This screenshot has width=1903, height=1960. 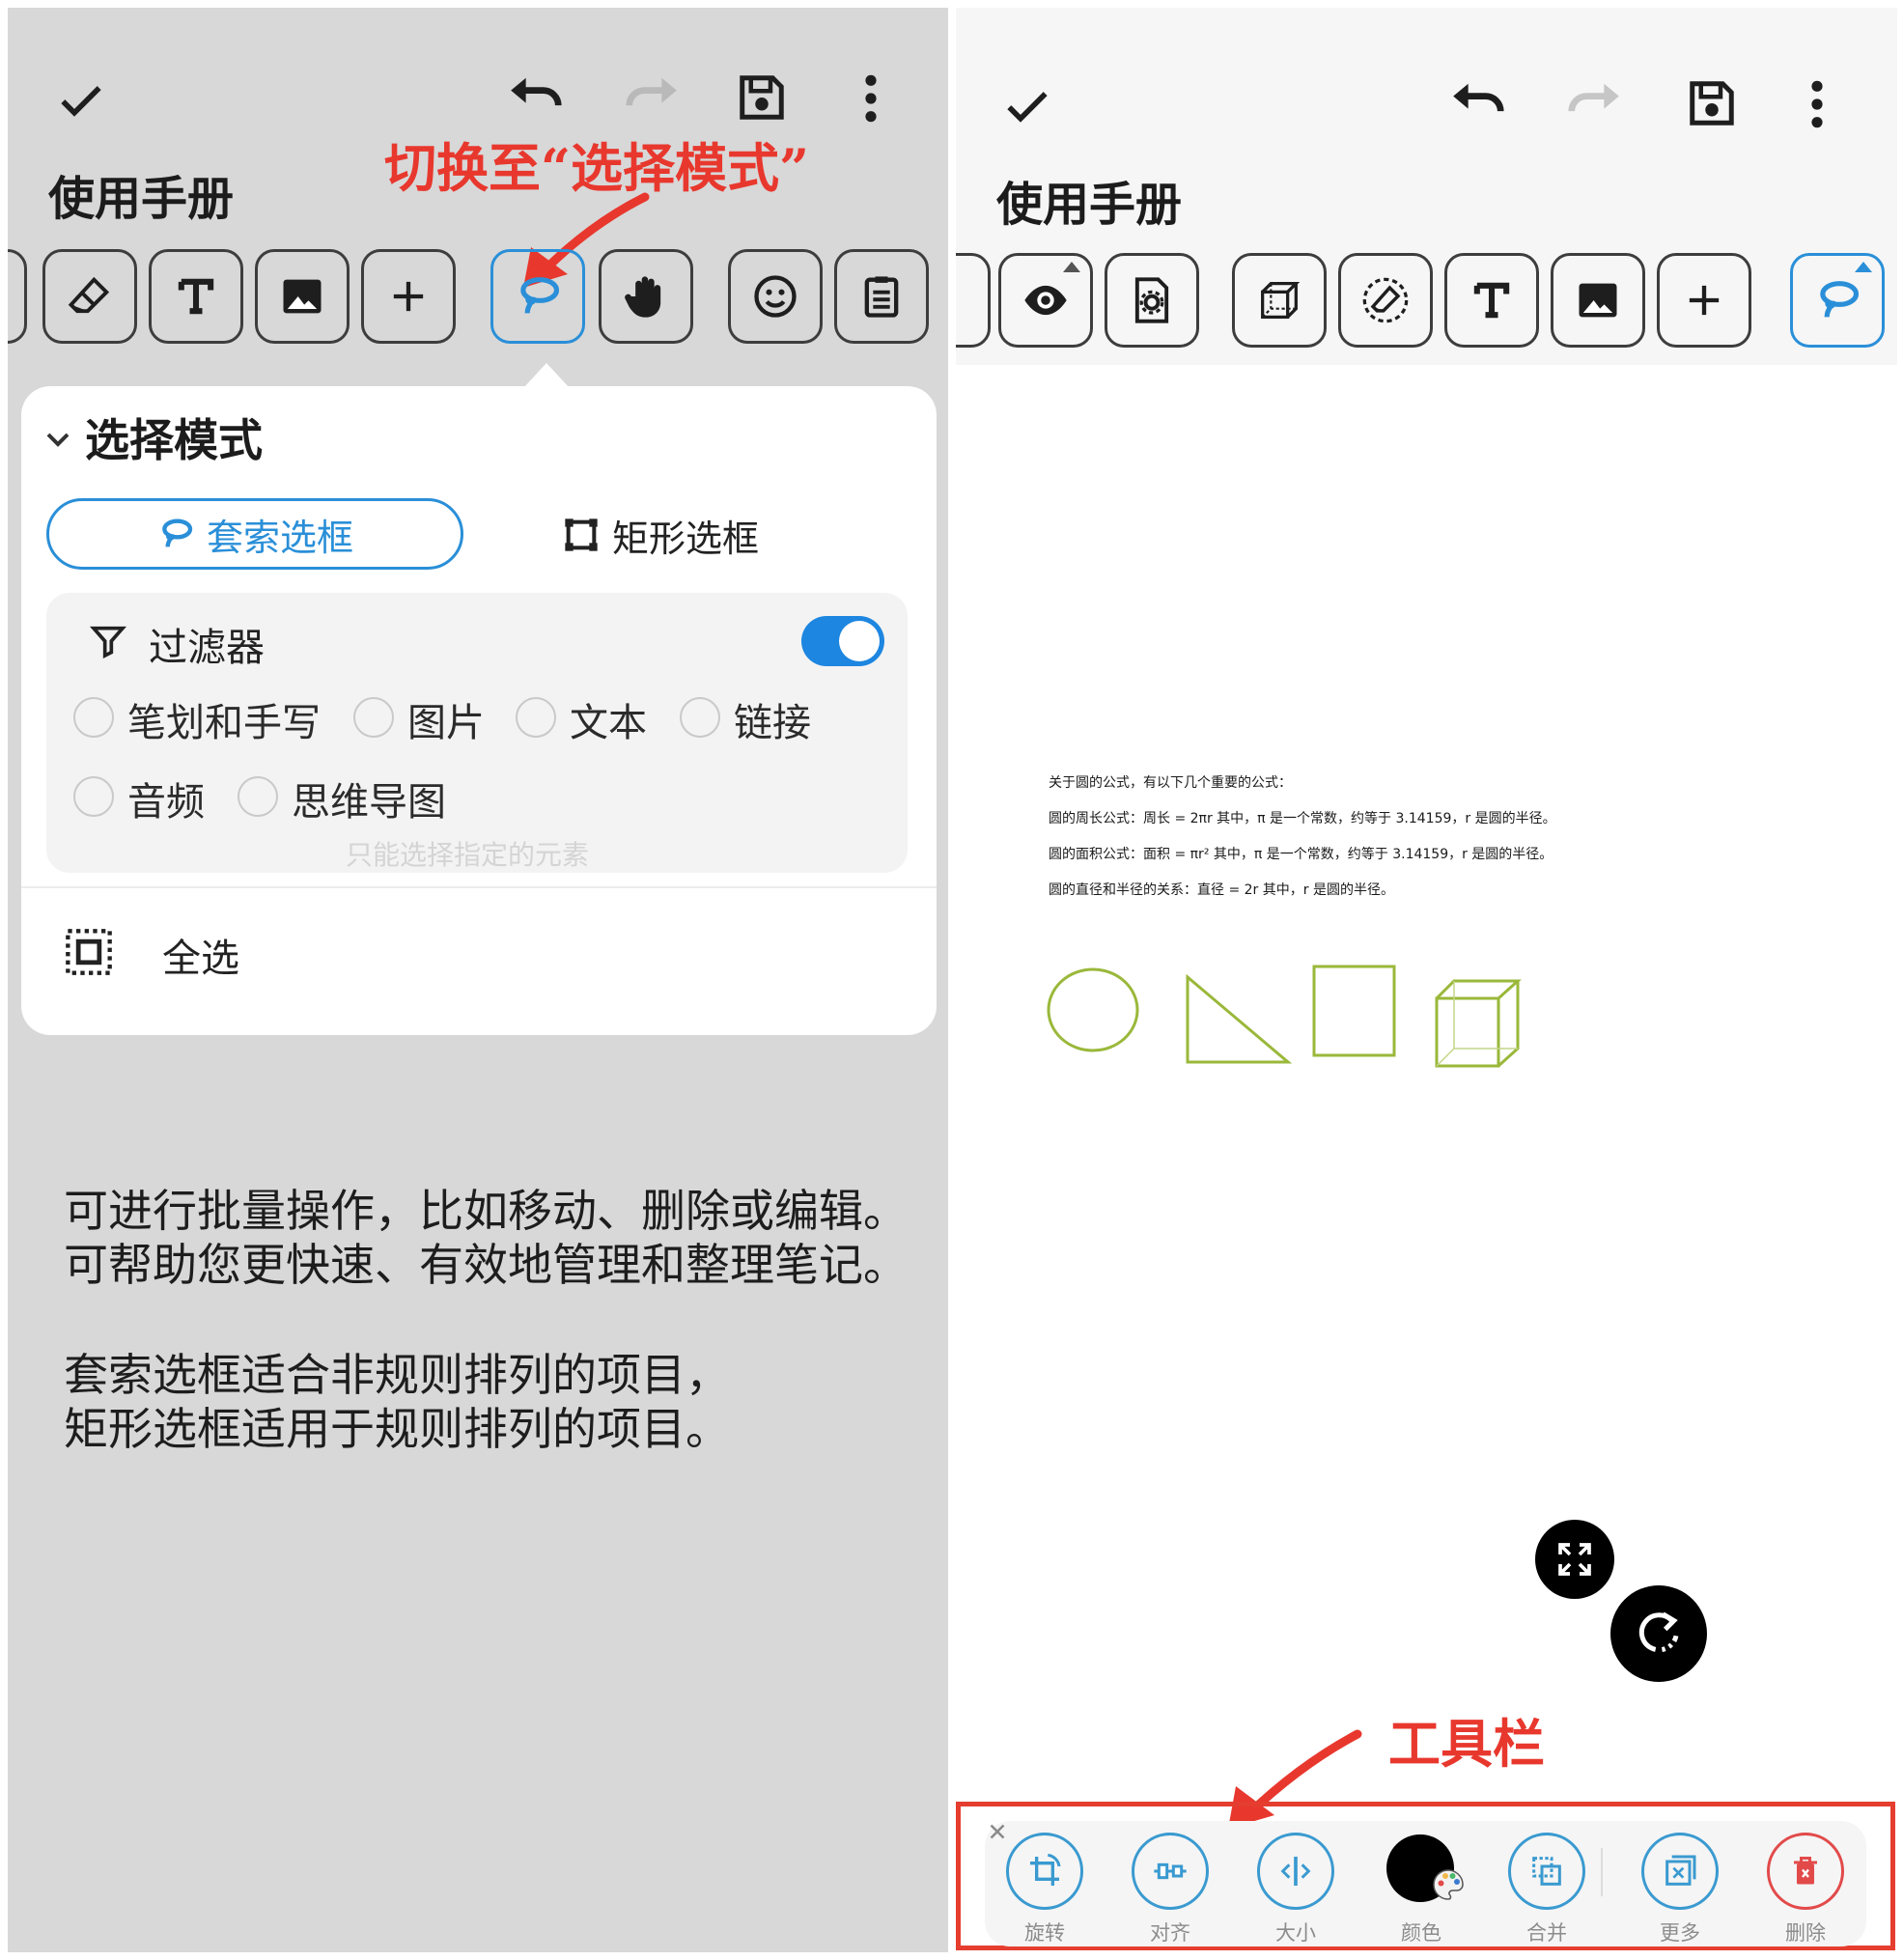 What do you see at coordinates (224, 723) in the screenshot?
I see `option-label-strokes: 笔划和手写` at bounding box center [224, 723].